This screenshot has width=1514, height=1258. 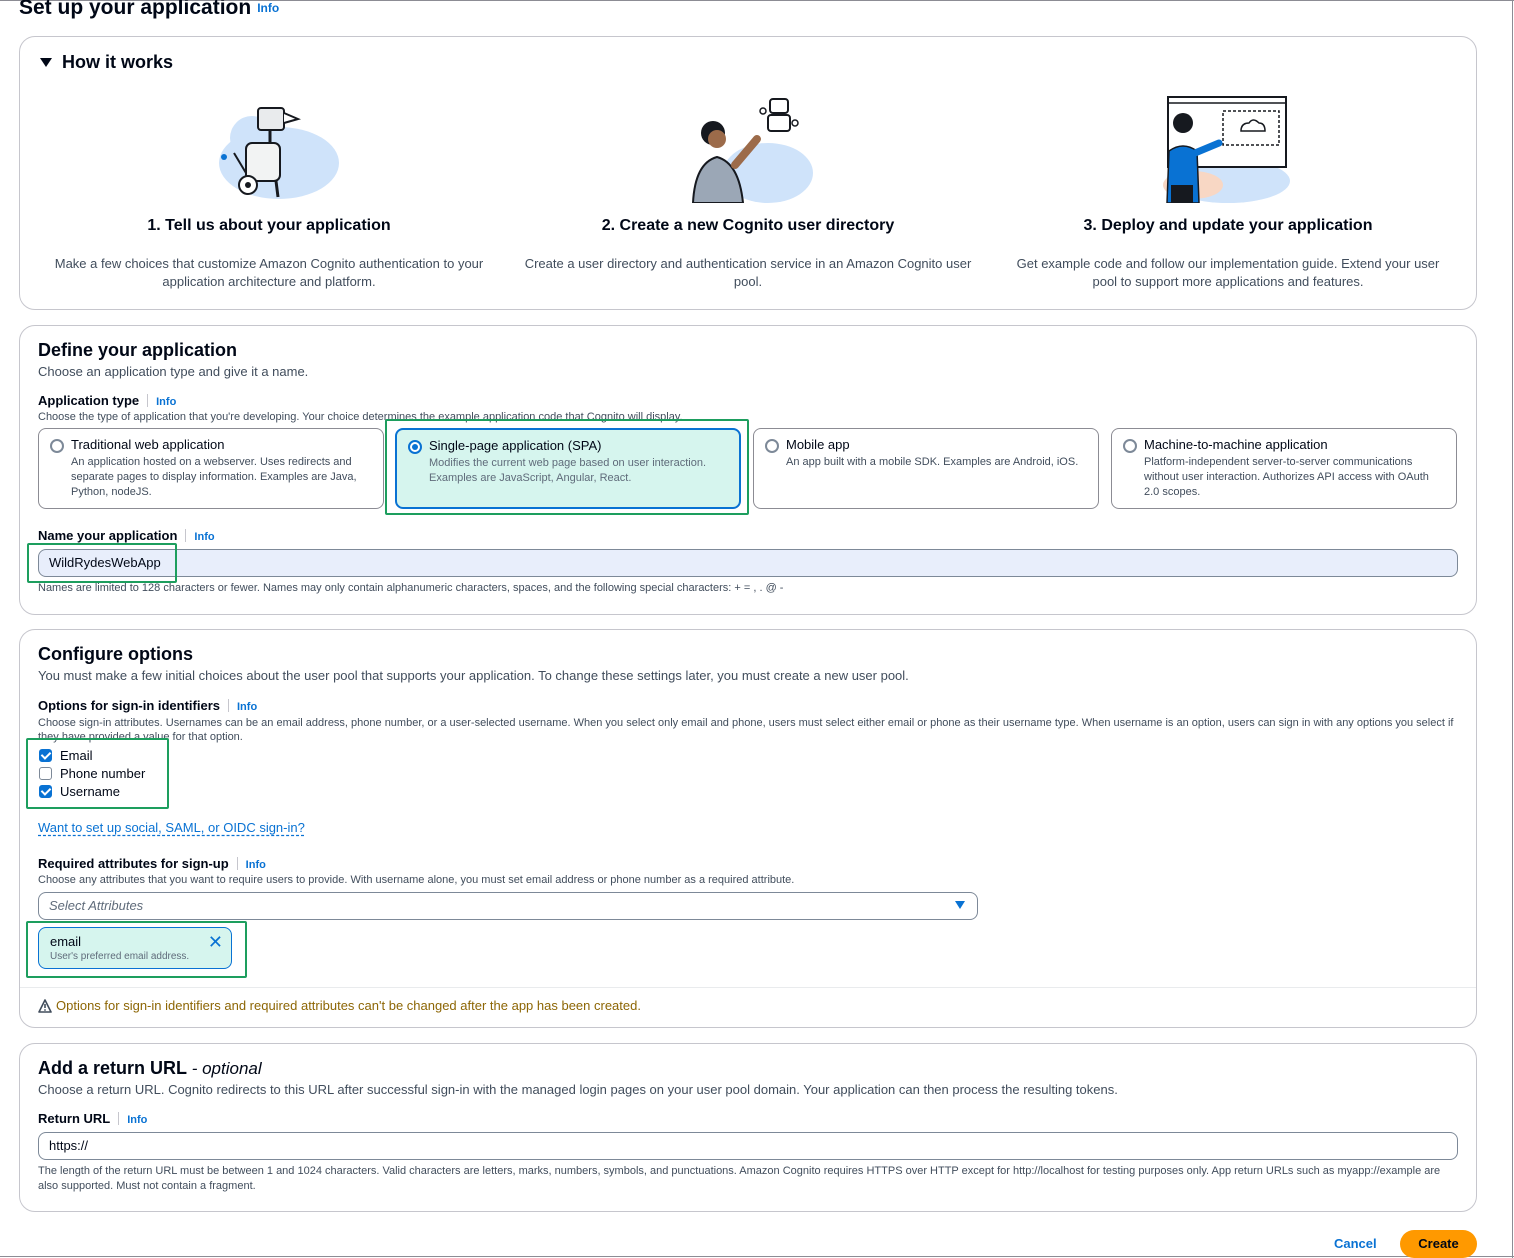 I want to click on return-url-title: Add a return URL - optional, so click(x=150, y=1068).